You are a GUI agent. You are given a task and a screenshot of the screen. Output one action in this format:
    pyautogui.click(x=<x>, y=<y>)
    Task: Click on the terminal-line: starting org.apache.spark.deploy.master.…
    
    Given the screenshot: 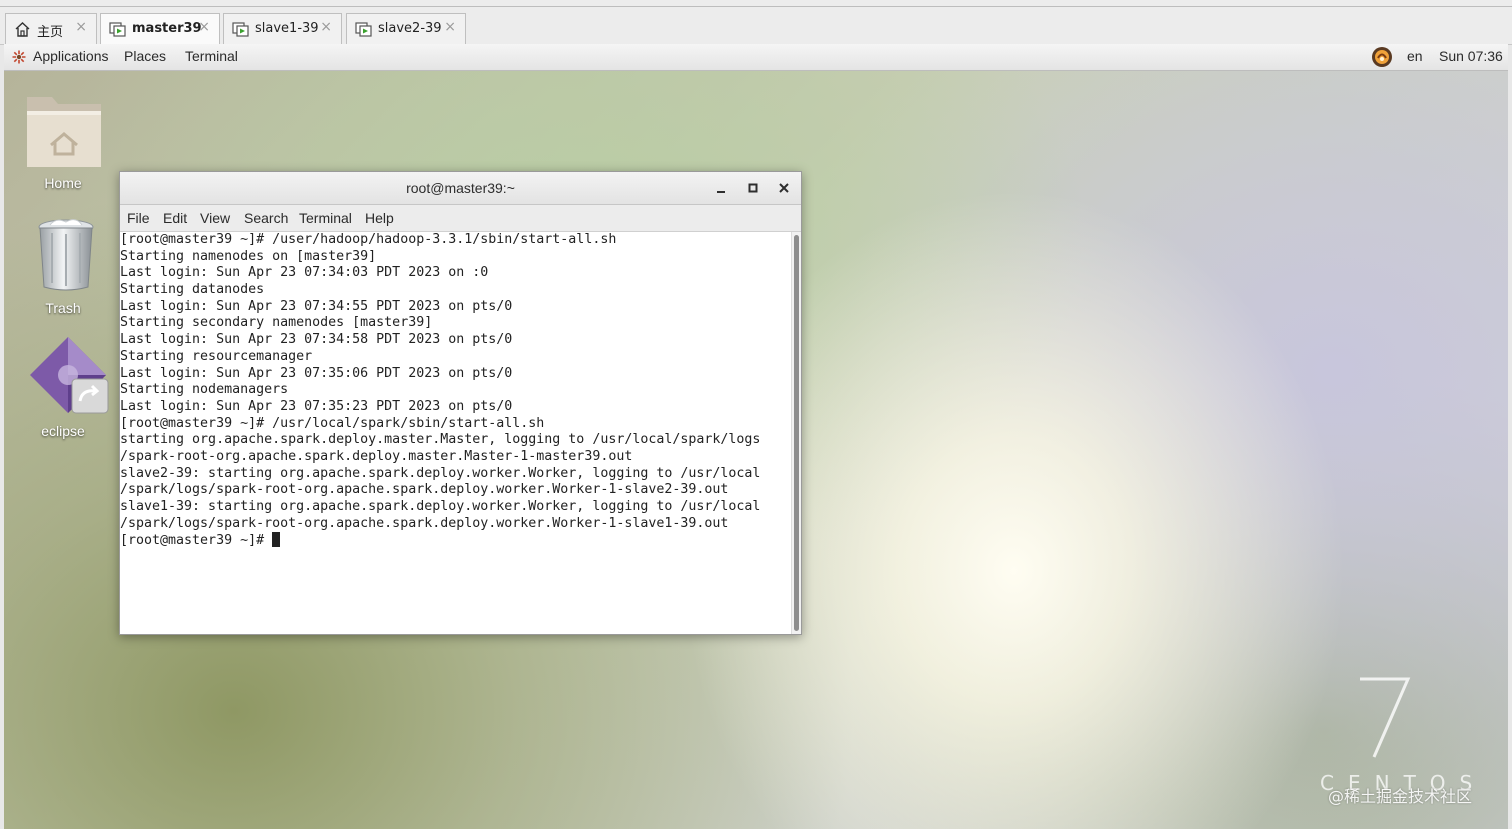 What is the action you would take?
    pyautogui.click(x=440, y=440)
    